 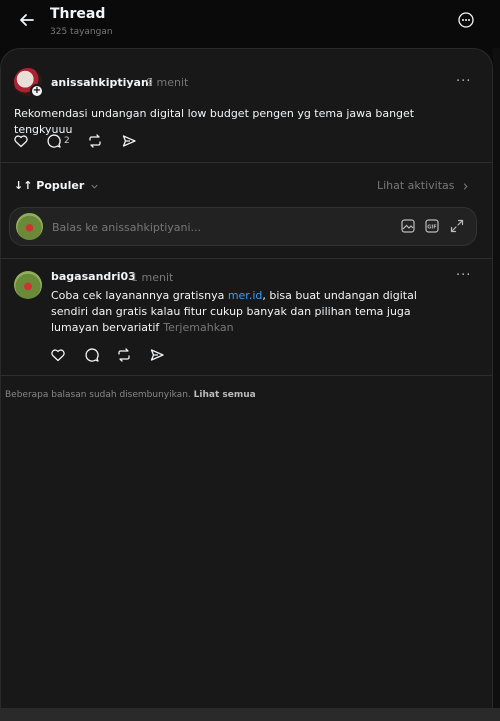 What do you see at coordinates (94, 186) in the screenshot?
I see `chevron-down-icon` at bounding box center [94, 186].